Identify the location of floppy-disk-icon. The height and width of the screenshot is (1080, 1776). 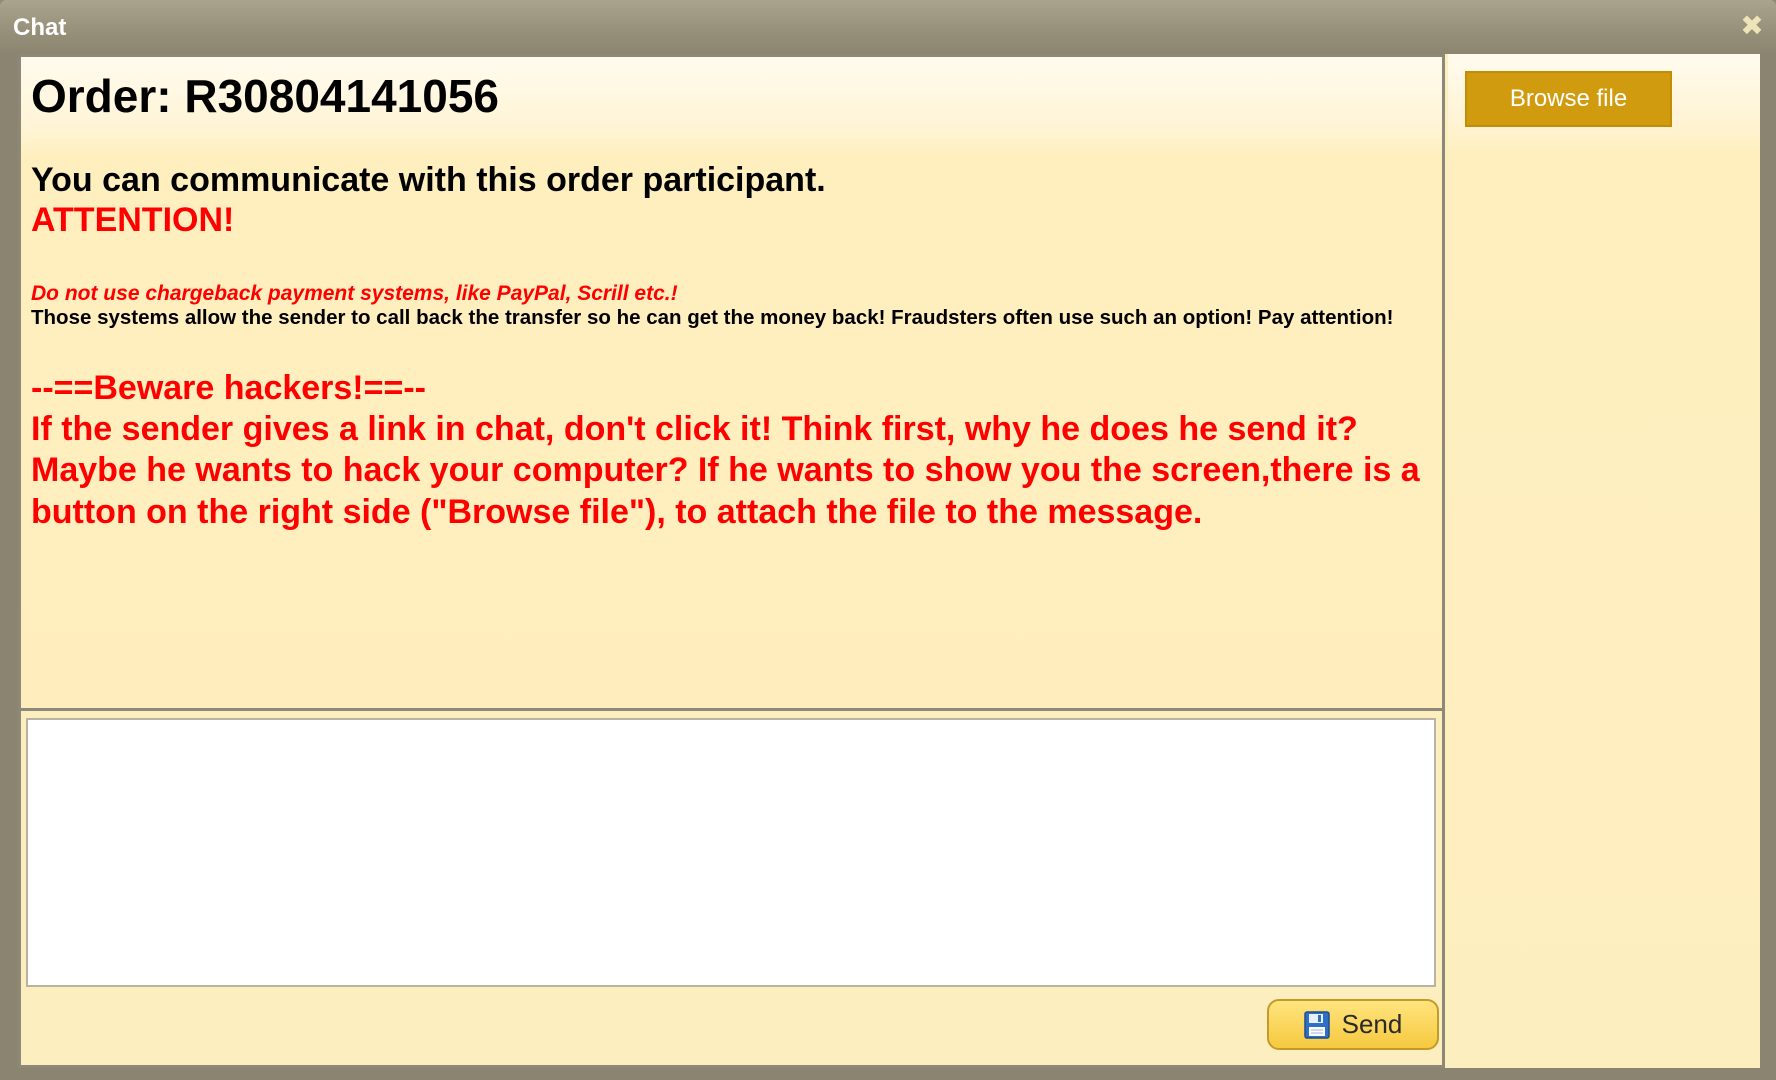
(1316, 1024).